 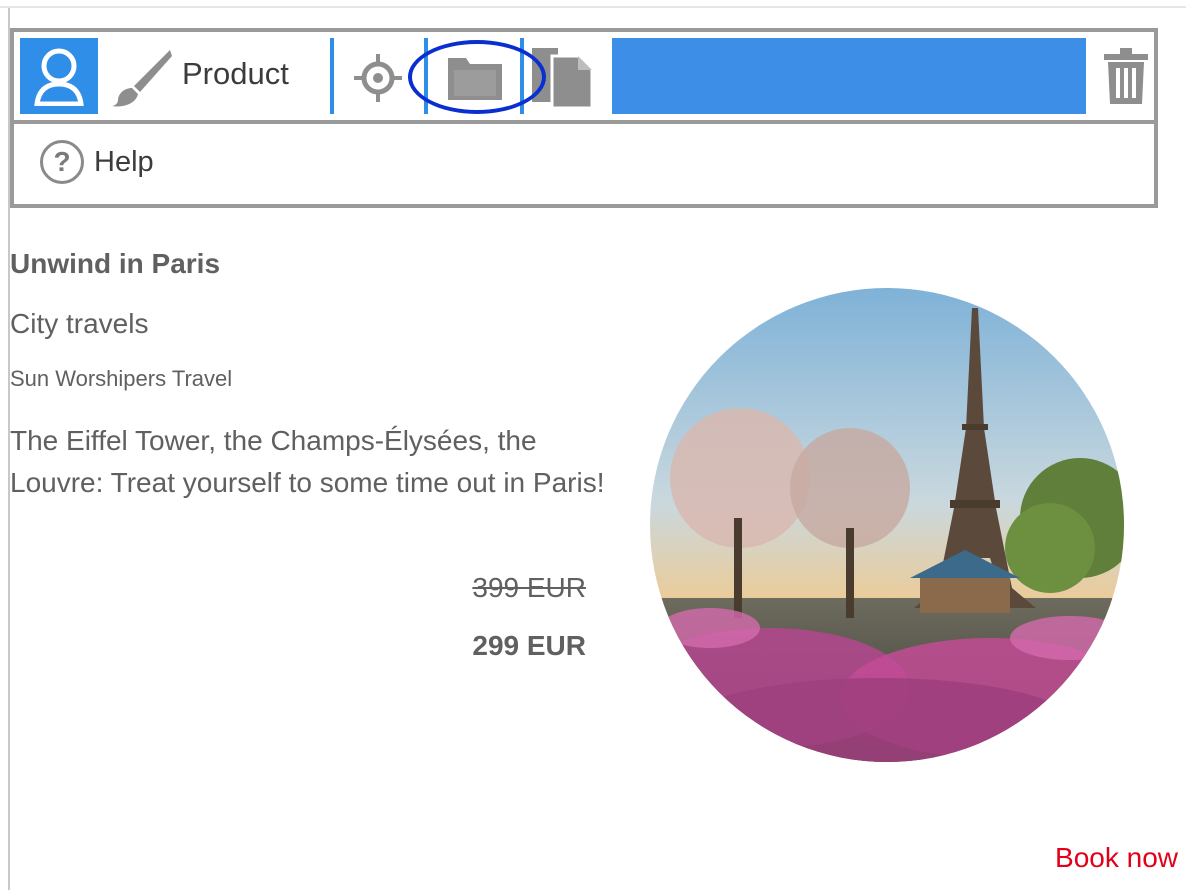 I want to click on documents-icon, so click(x=563, y=77).